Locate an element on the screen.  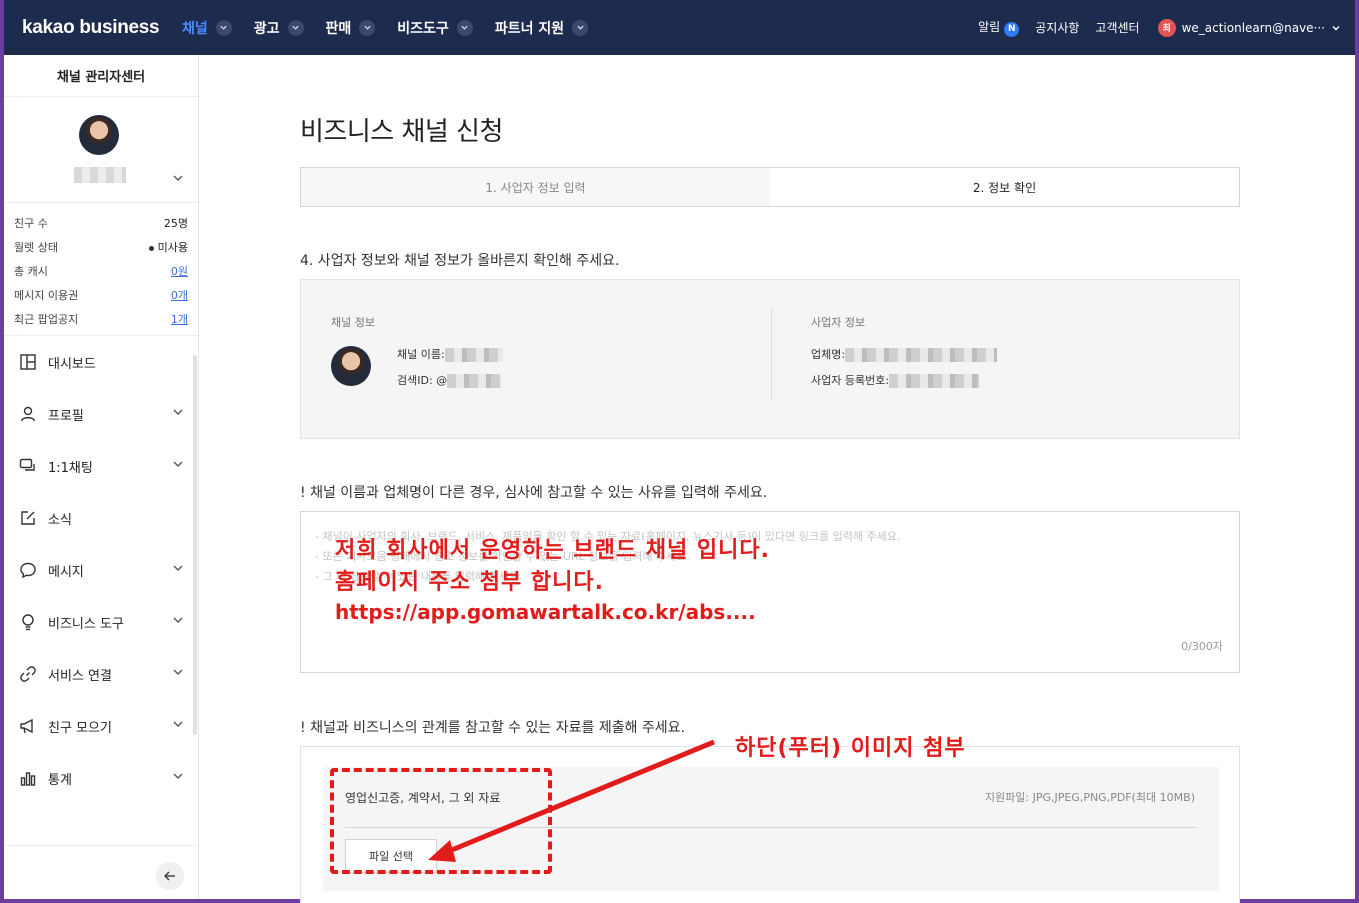
nav-item-label: 채널 is located at coordinates (195, 28).